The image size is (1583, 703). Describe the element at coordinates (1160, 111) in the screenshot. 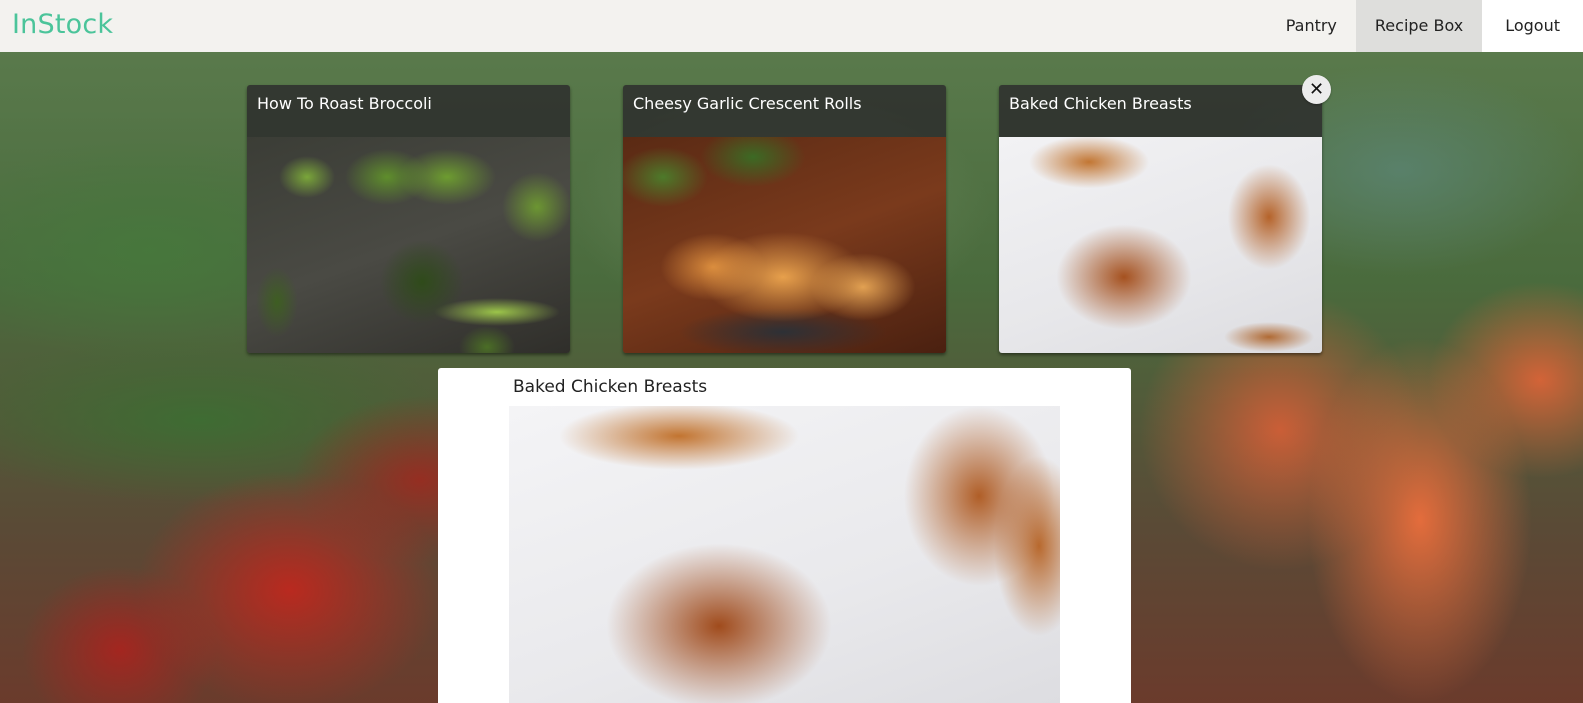

I see `recipe-card-title: Baked Chicken Breasts` at that location.